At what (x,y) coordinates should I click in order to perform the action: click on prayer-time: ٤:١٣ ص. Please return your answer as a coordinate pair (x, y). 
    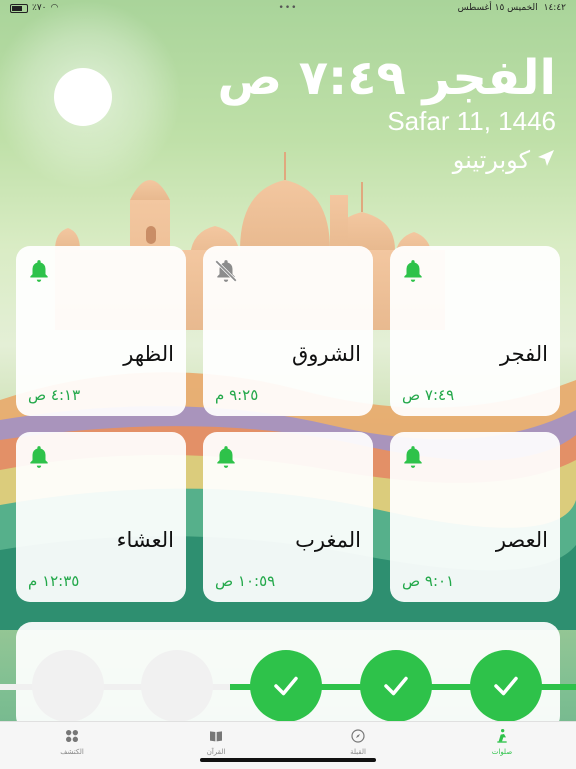
    Looking at the image, I should click on (54, 395).